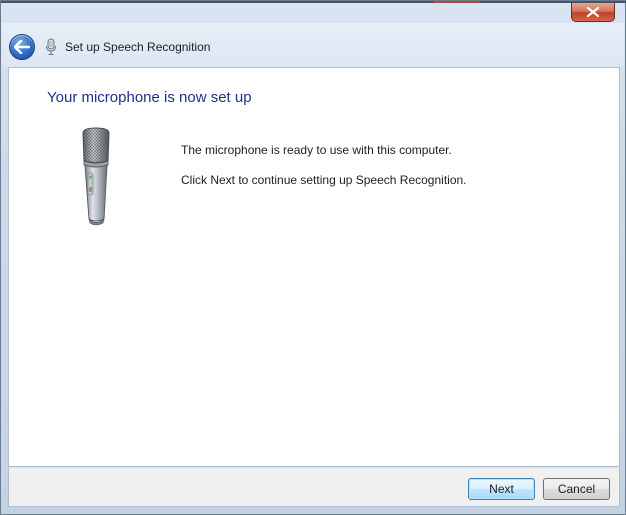 This screenshot has width=626, height=515. I want to click on button-bar: Next Cancel, so click(314, 487).